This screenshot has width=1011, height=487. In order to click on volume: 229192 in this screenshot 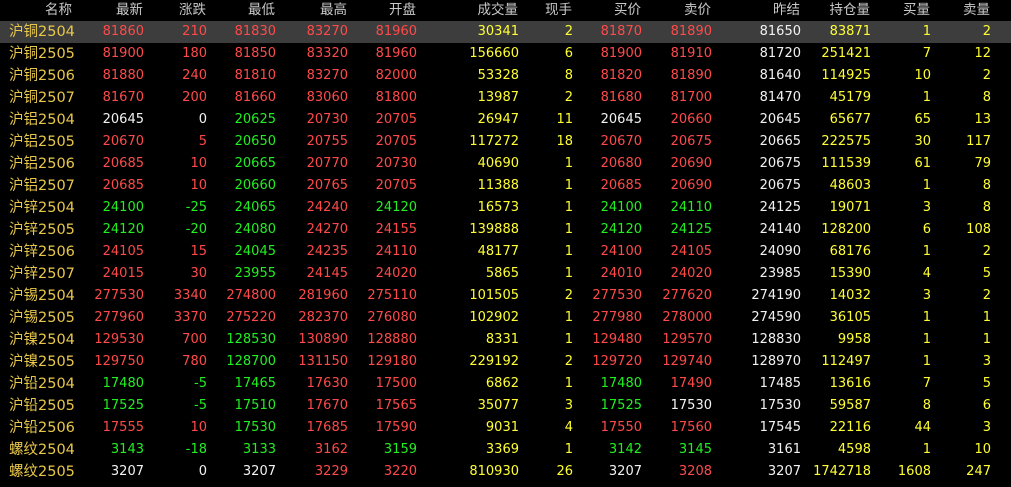, I will do `click(494, 361)`.